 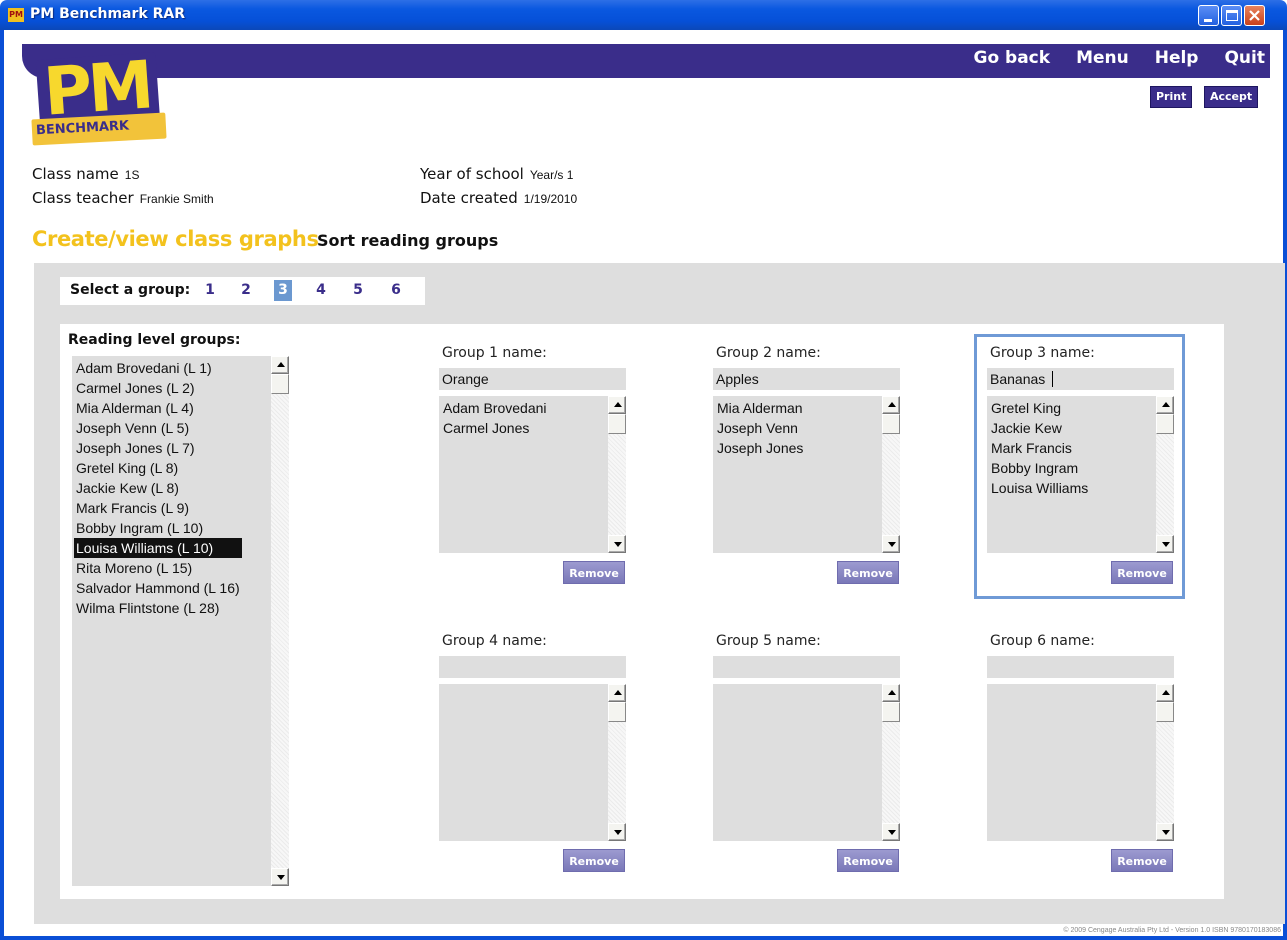 What do you see at coordinates (495, 428) in the screenshot?
I see `list-item: Carmel Jones` at bounding box center [495, 428].